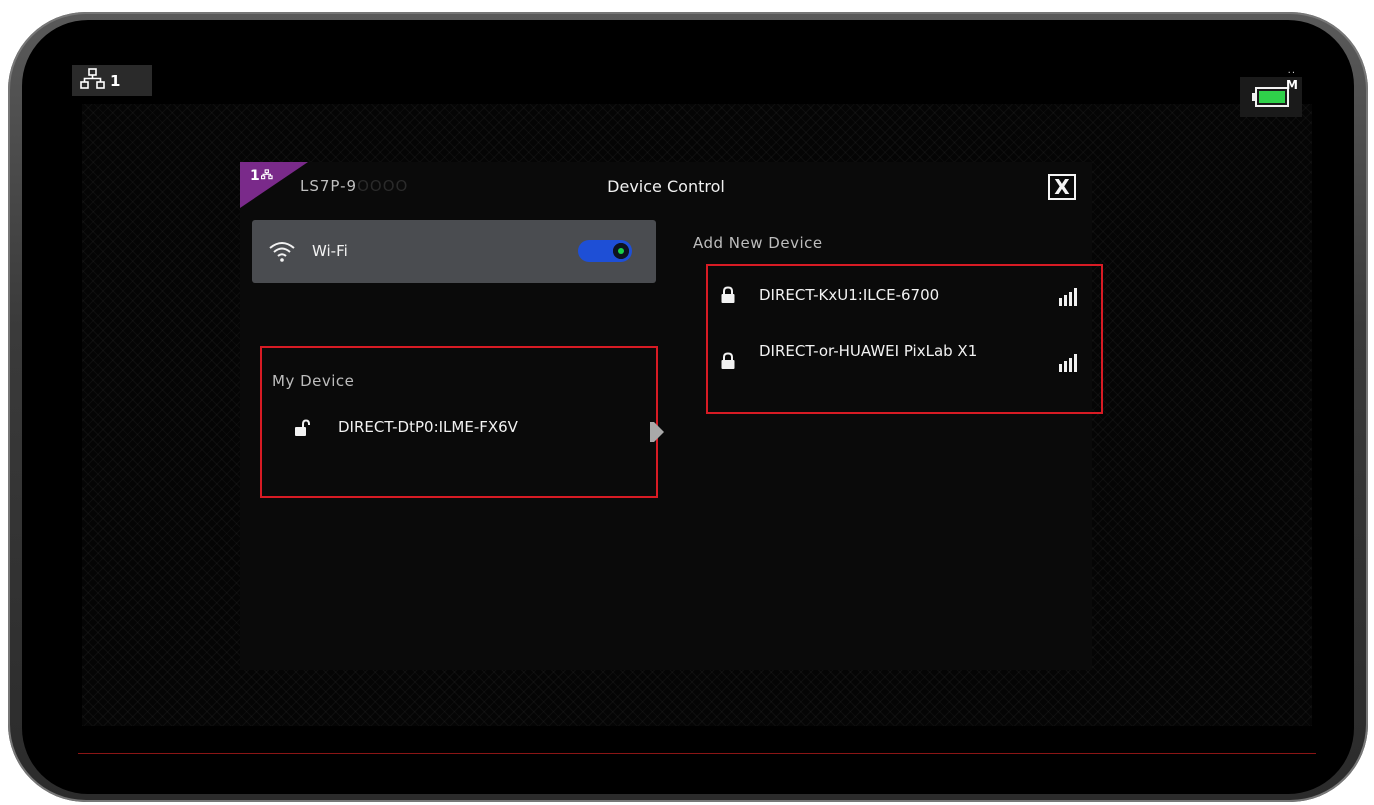  Describe the element at coordinates (308, 430) in the screenshot. I see `unlocked-icon` at that location.